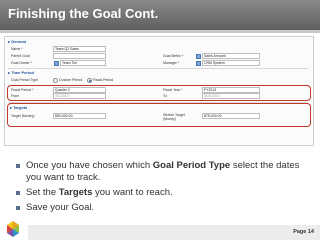 The image size is (320, 240). What do you see at coordinates (231, 56) in the screenshot?
I see `goal-metric-input: Sales Amount` at bounding box center [231, 56].